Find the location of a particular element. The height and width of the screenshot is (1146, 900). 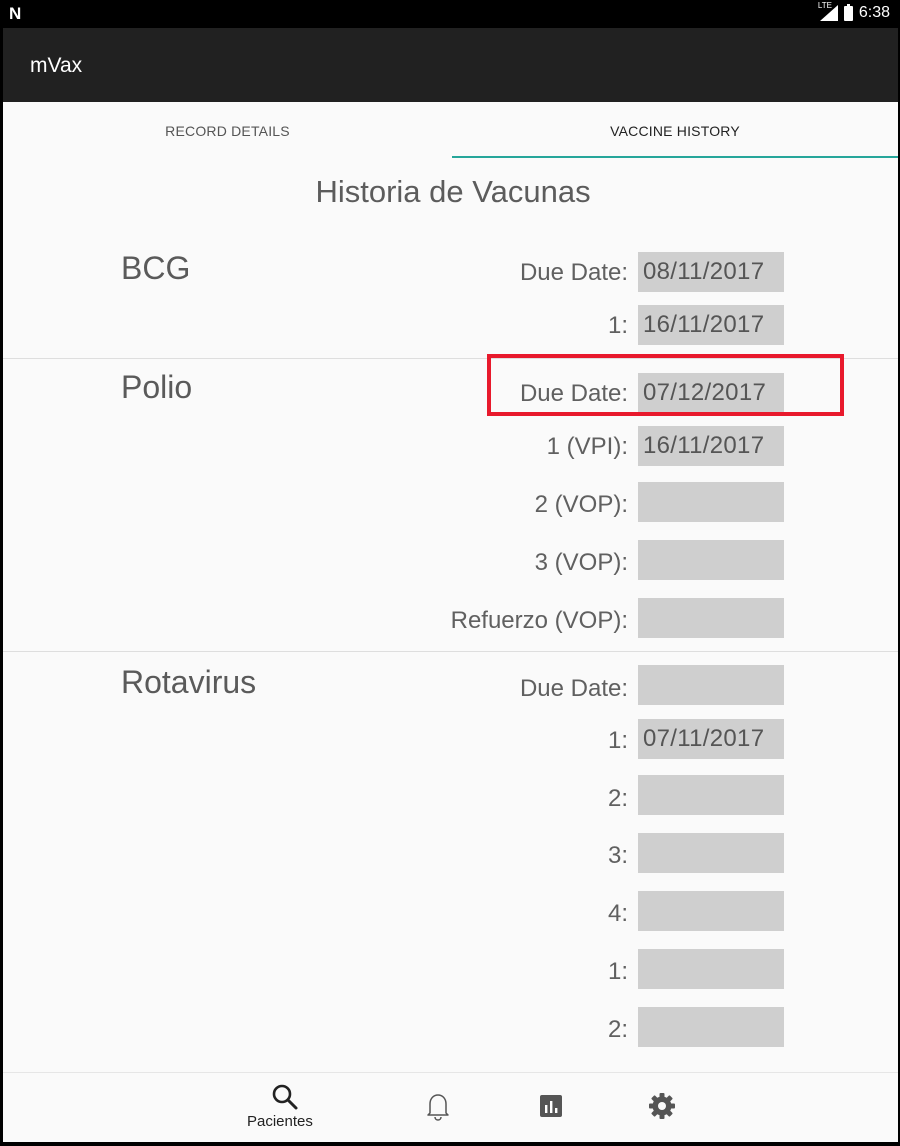

nav-settings is located at coordinates (662, 1107).